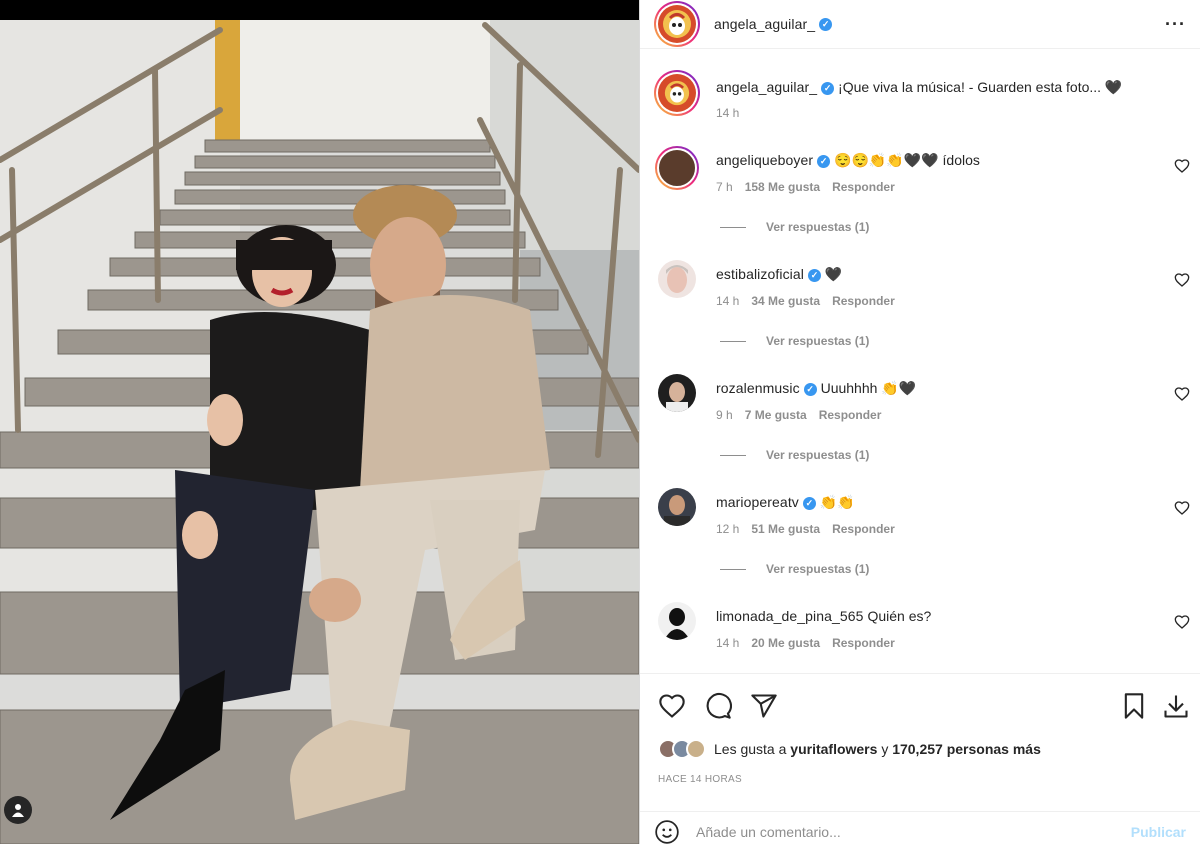 The width and height of the screenshot is (1200, 844). What do you see at coordinates (782, 187) in the screenshot?
I see `comment-likes: 158 Me gusta` at bounding box center [782, 187].